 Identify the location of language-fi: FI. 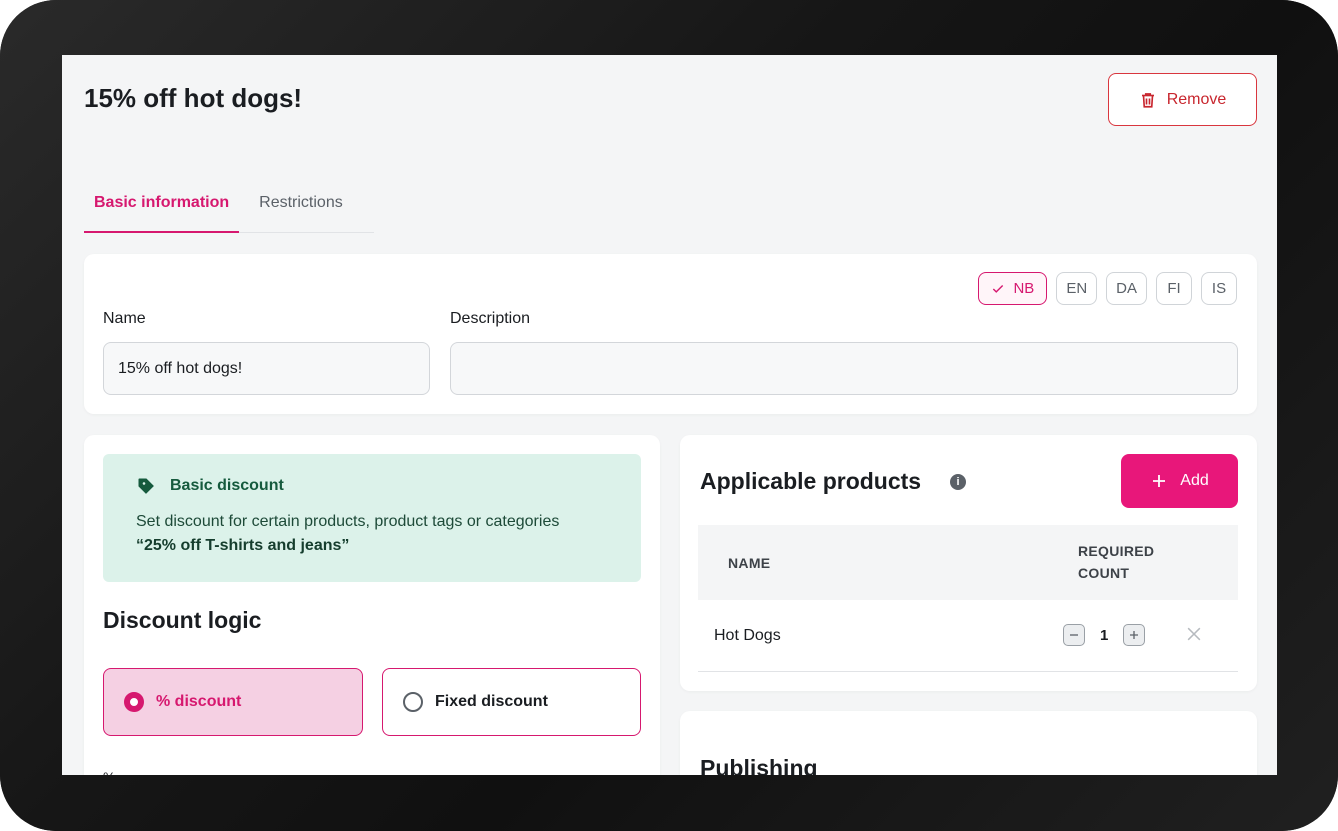
(1174, 288).